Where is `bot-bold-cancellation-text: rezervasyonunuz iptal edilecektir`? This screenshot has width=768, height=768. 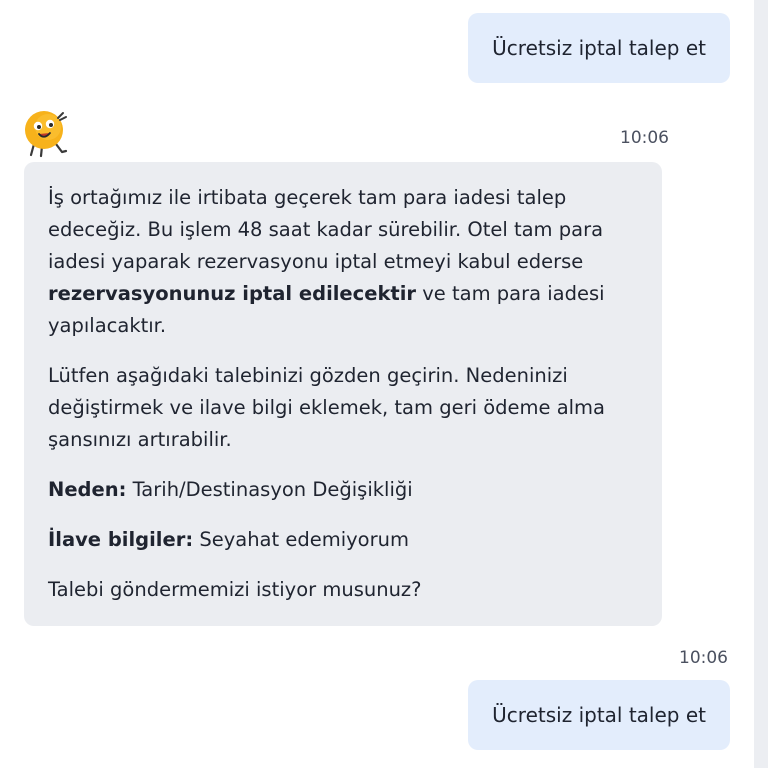
bot-bold-cancellation-text: rezervasyonunuz iptal edilecektir is located at coordinates (232, 293).